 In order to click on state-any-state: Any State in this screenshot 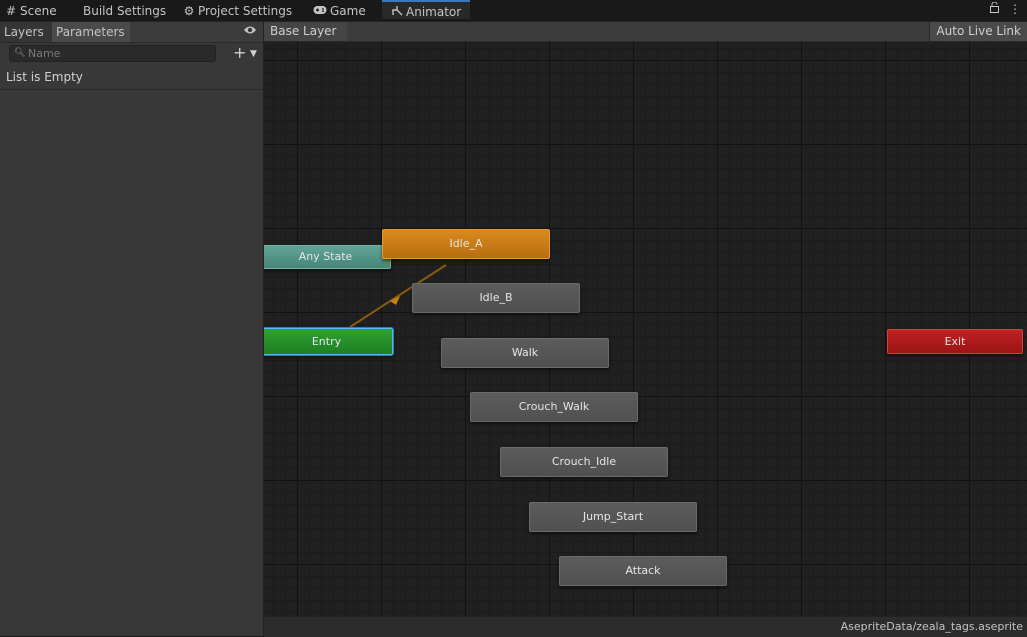, I will do `click(327, 257)`.